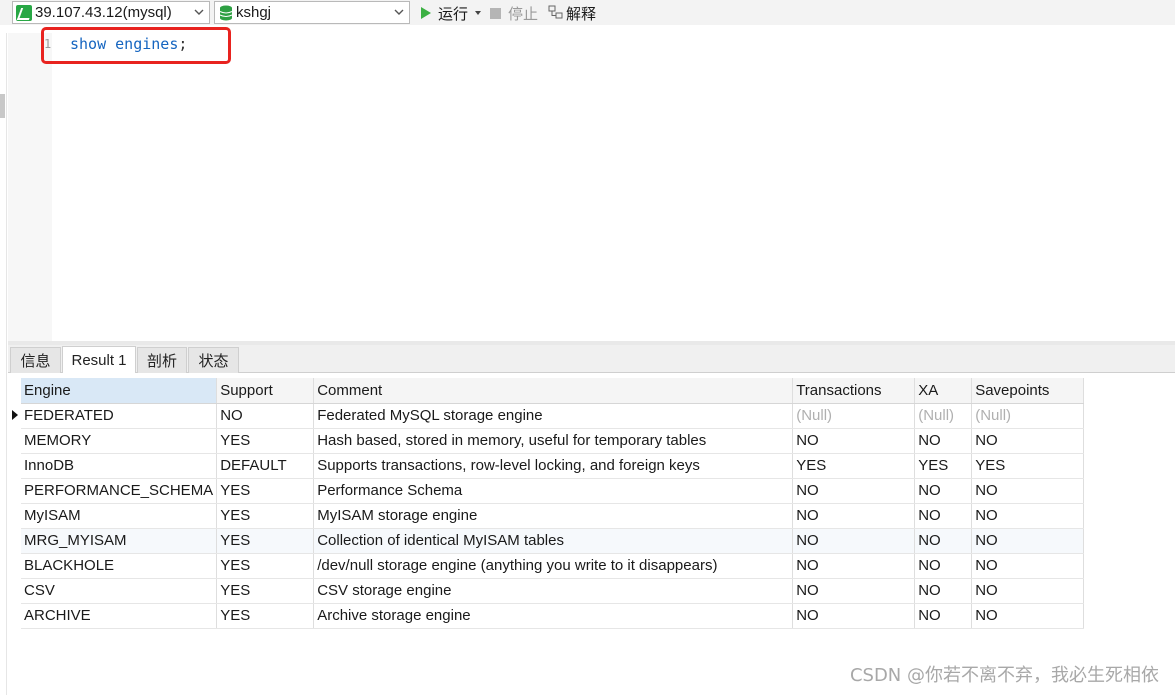 The width and height of the screenshot is (1175, 695). What do you see at coordinates (119, 391) in the screenshot?
I see `column-header-engine: Engine` at bounding box center [119, 391].